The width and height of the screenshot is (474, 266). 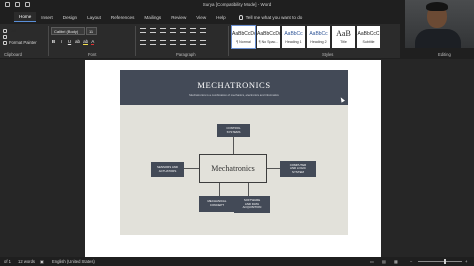 What do you see at coordinates (439, 24) in the screenshot?
I see `webcam-overlay` at bounding box center [439, 24].